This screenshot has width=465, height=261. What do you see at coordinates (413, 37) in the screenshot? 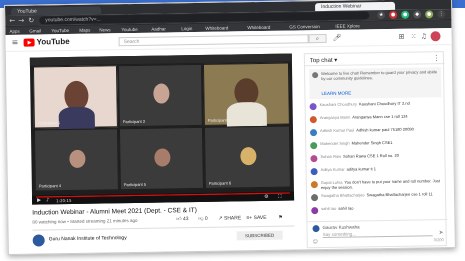
I see `apps-grid-icon: ⁙` at bounding box center [413, 37].